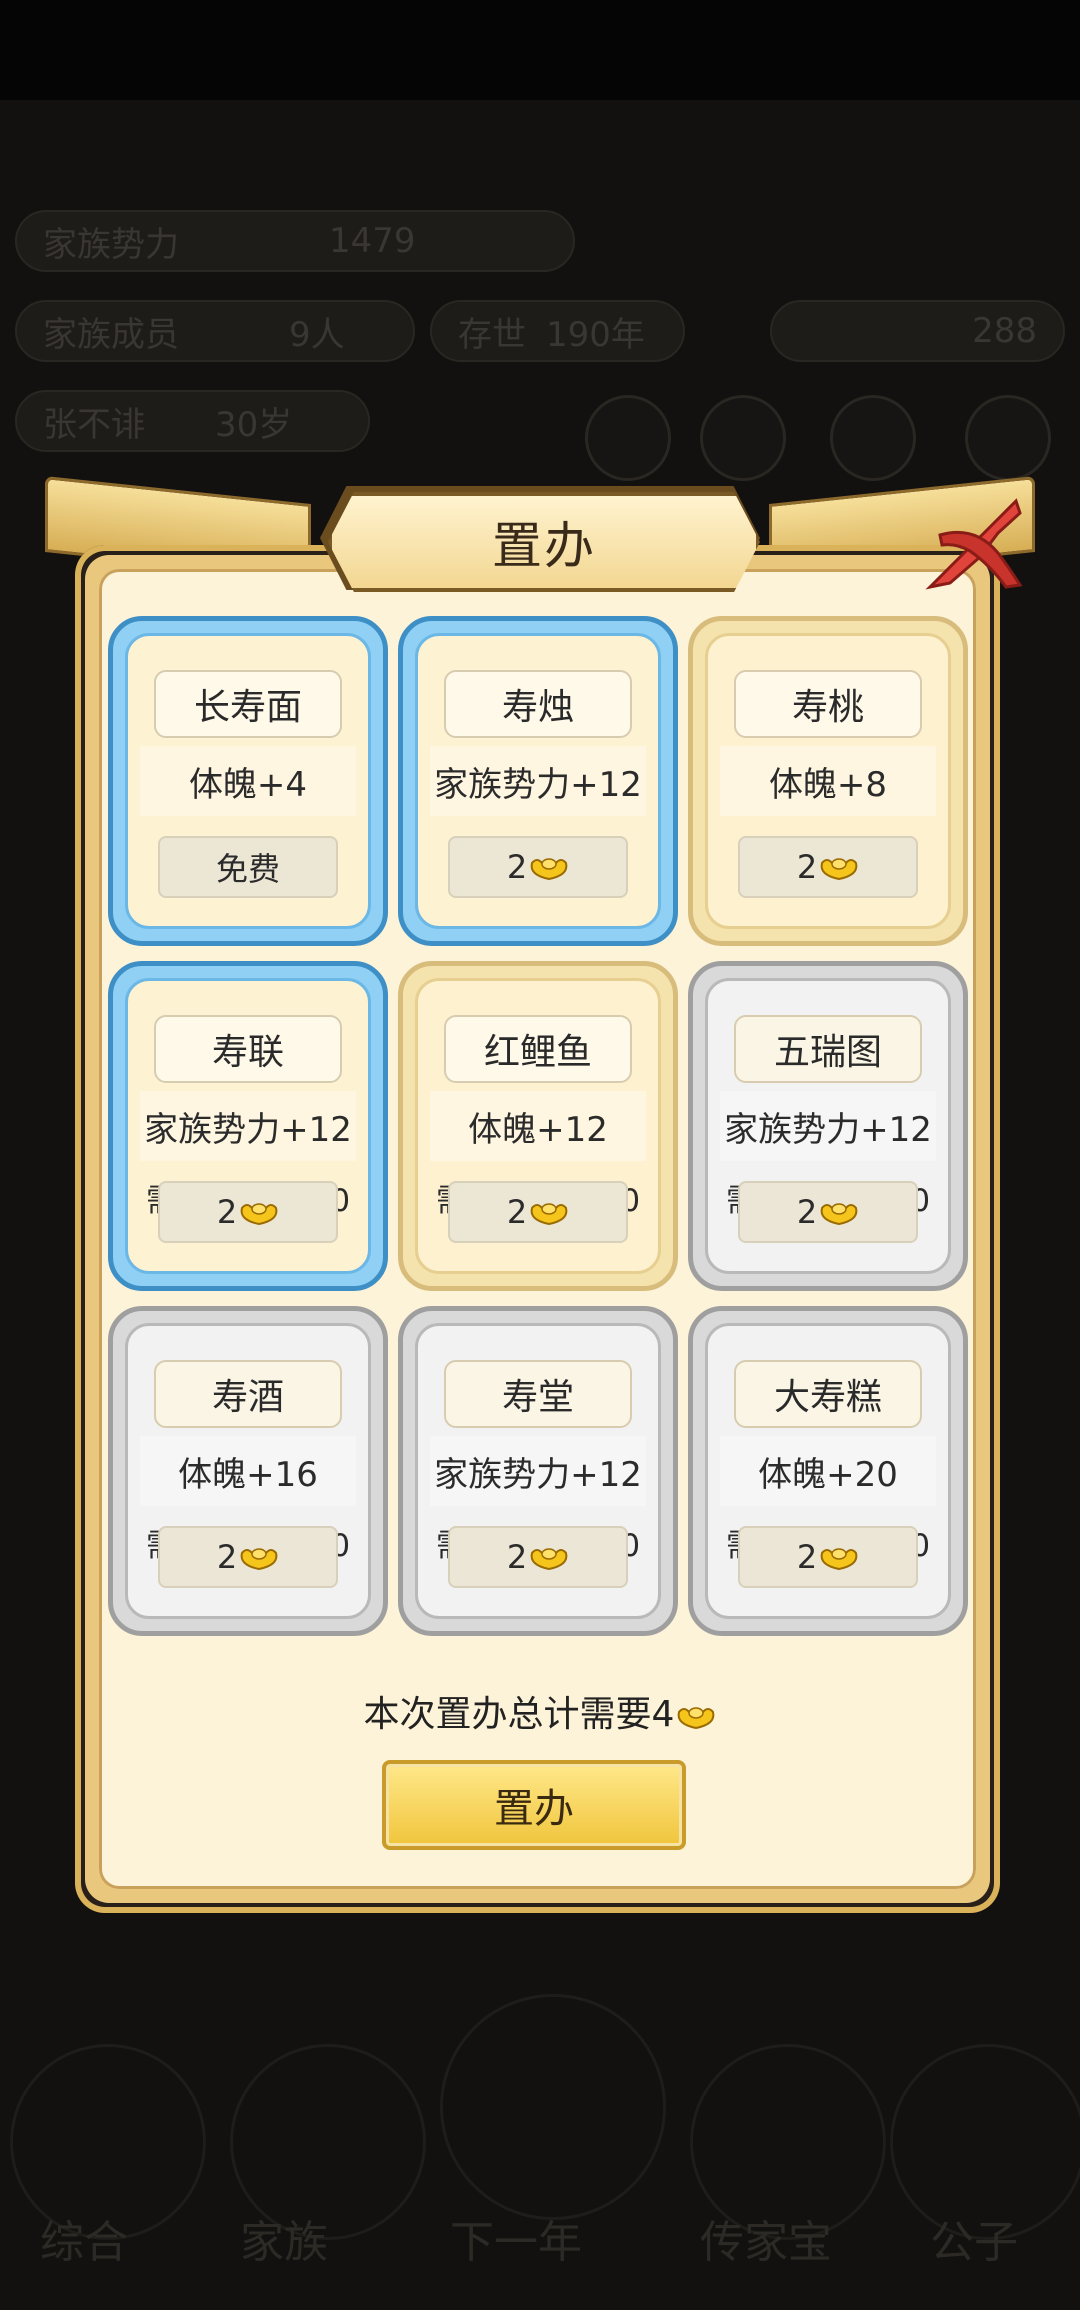 Image resolution: width=1080 pixels, height=2310 pixels. What do you see at coordinates (516, 2242) in the screenshot?
I see `nav-label: 下一年` at bounding box center [516, 2242].